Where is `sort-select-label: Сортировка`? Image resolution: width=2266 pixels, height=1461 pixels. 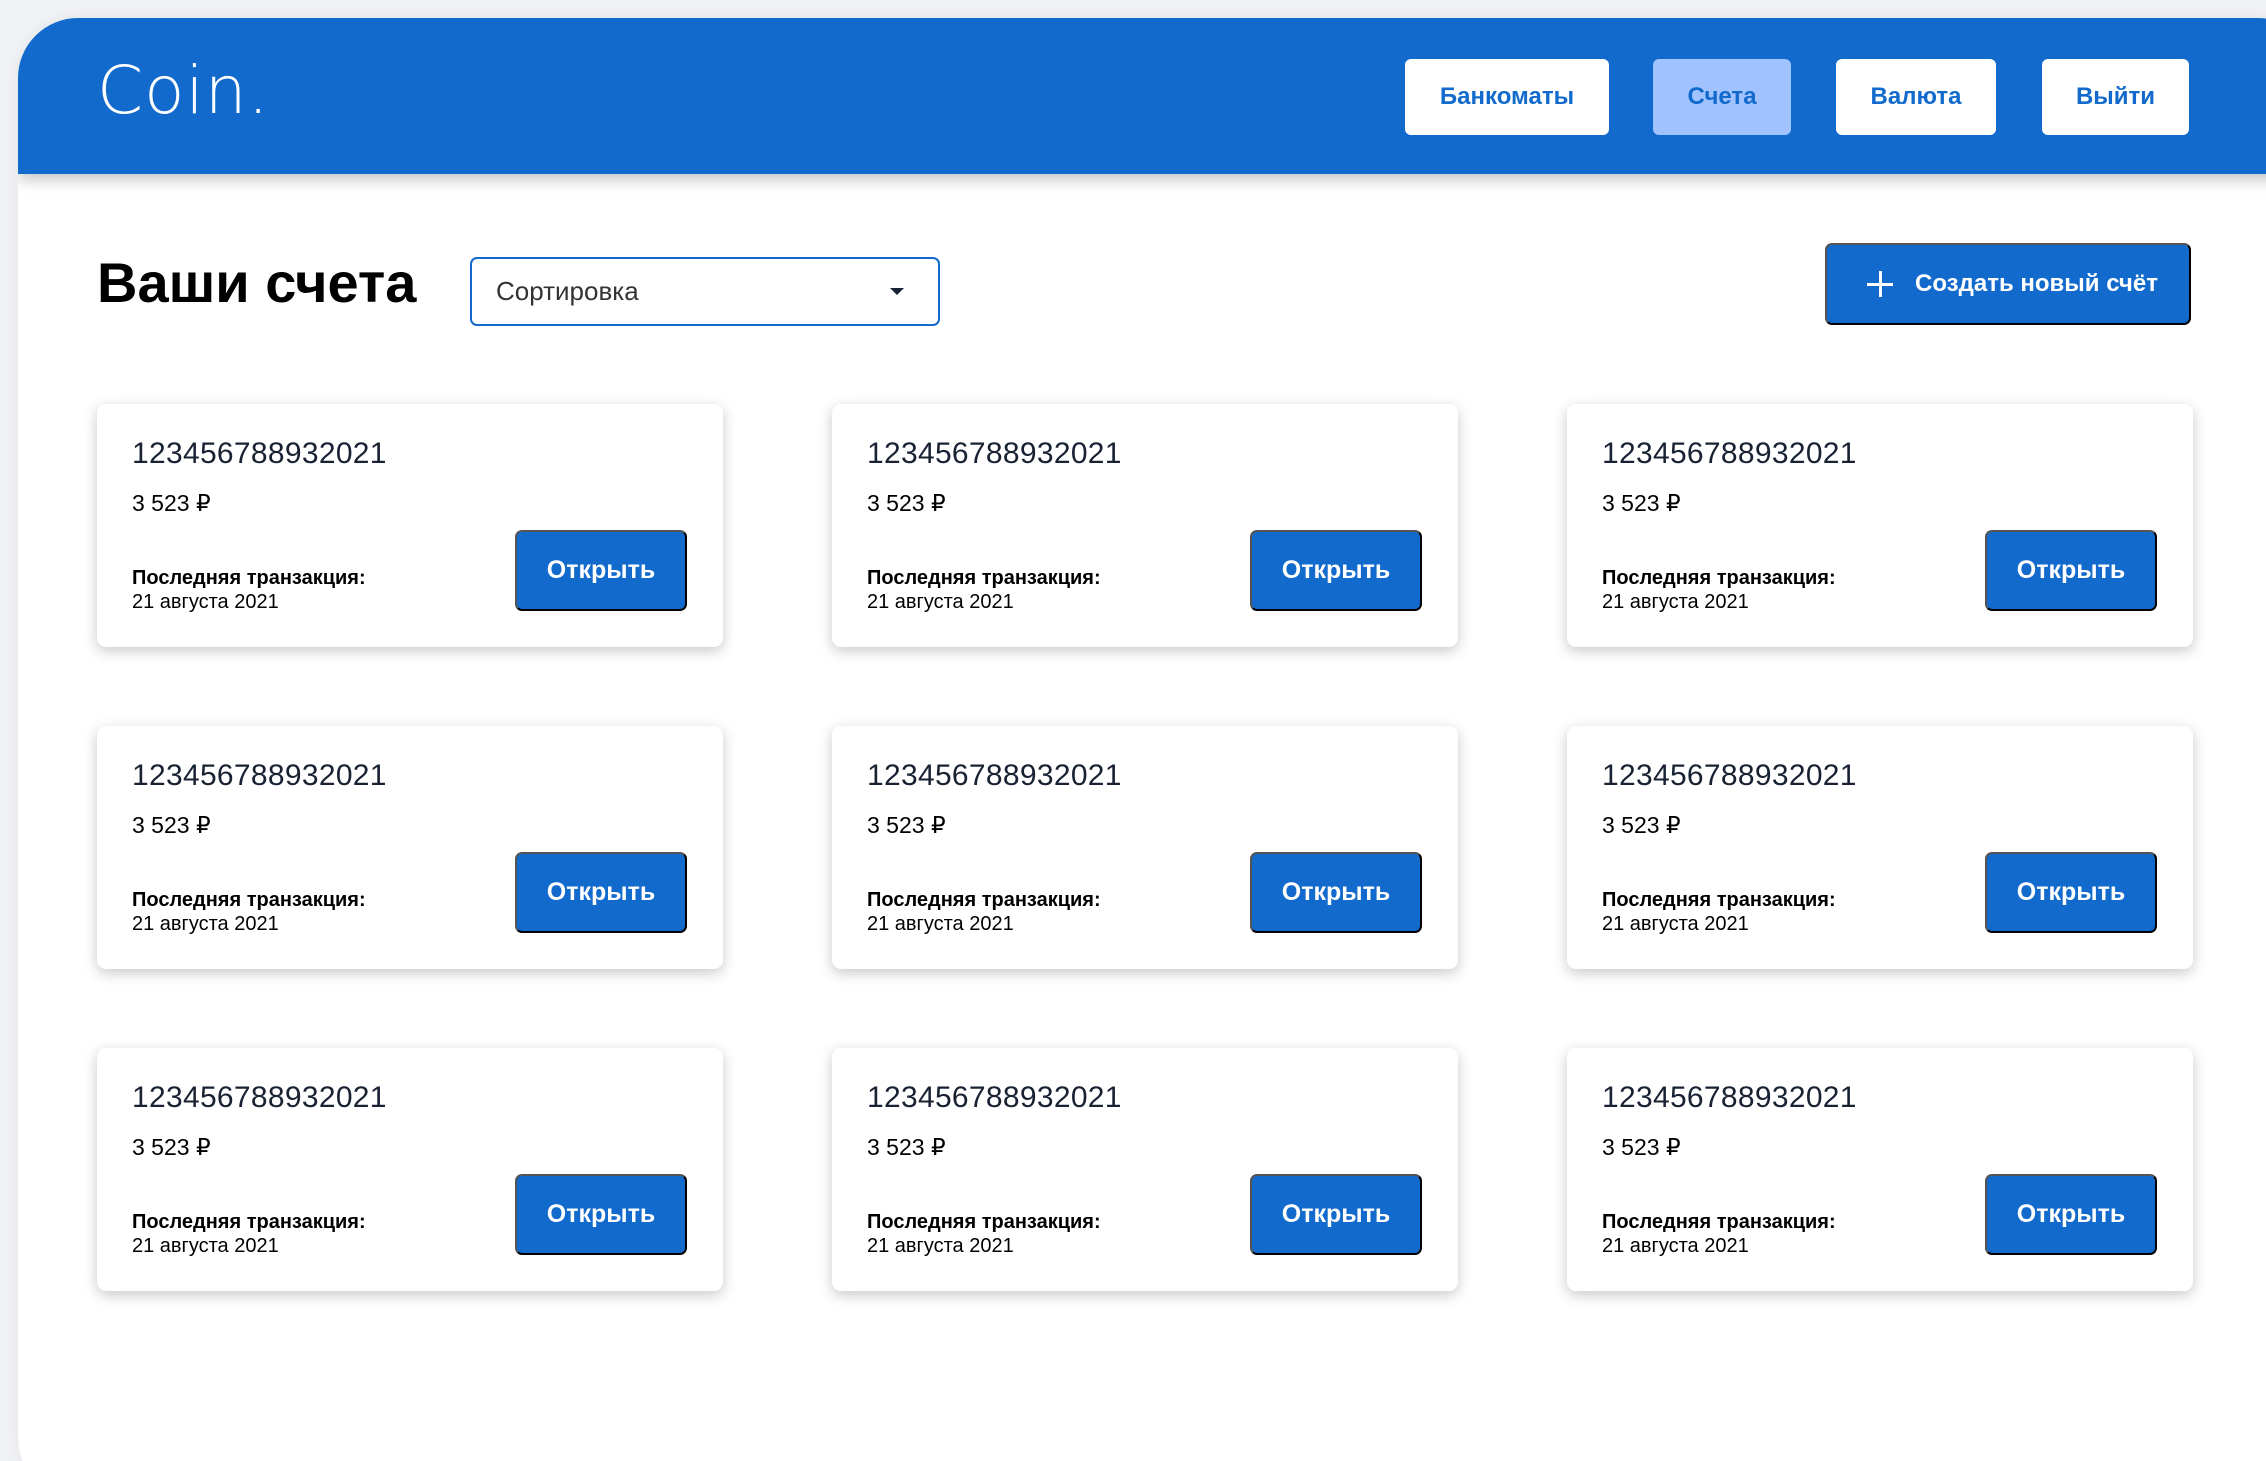 sort-select-label: Сортировка is located at coordinates (567, 291).